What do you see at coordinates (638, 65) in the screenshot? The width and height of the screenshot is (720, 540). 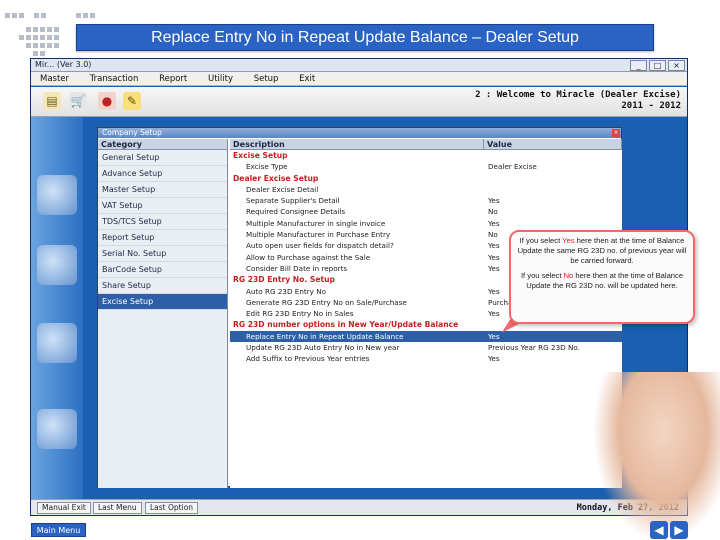 I see `minimize-button: _` at bounding box center [638, 65].